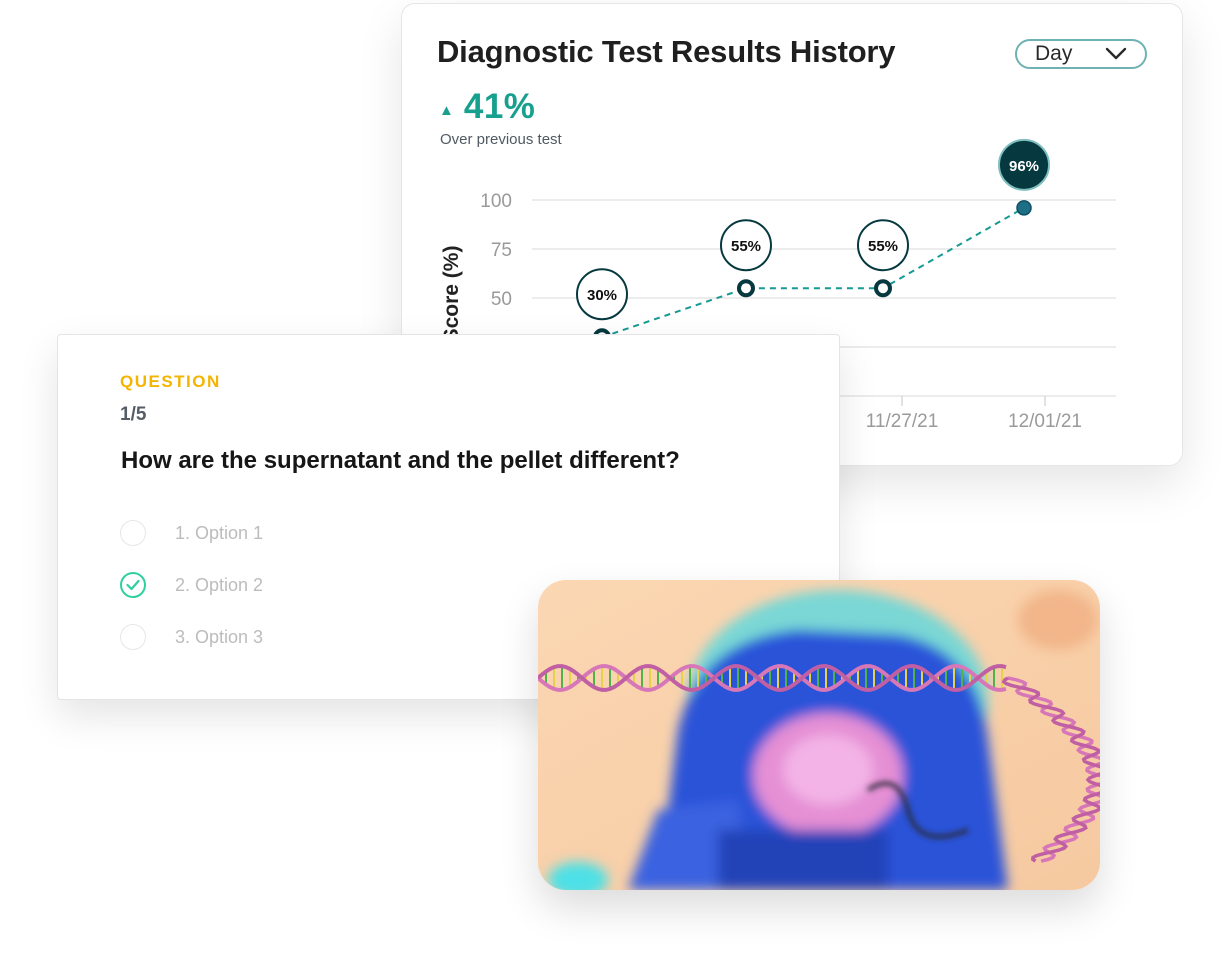 This screenshot has height=958, width=1228. I want to click on series-line, so click(813, 272).